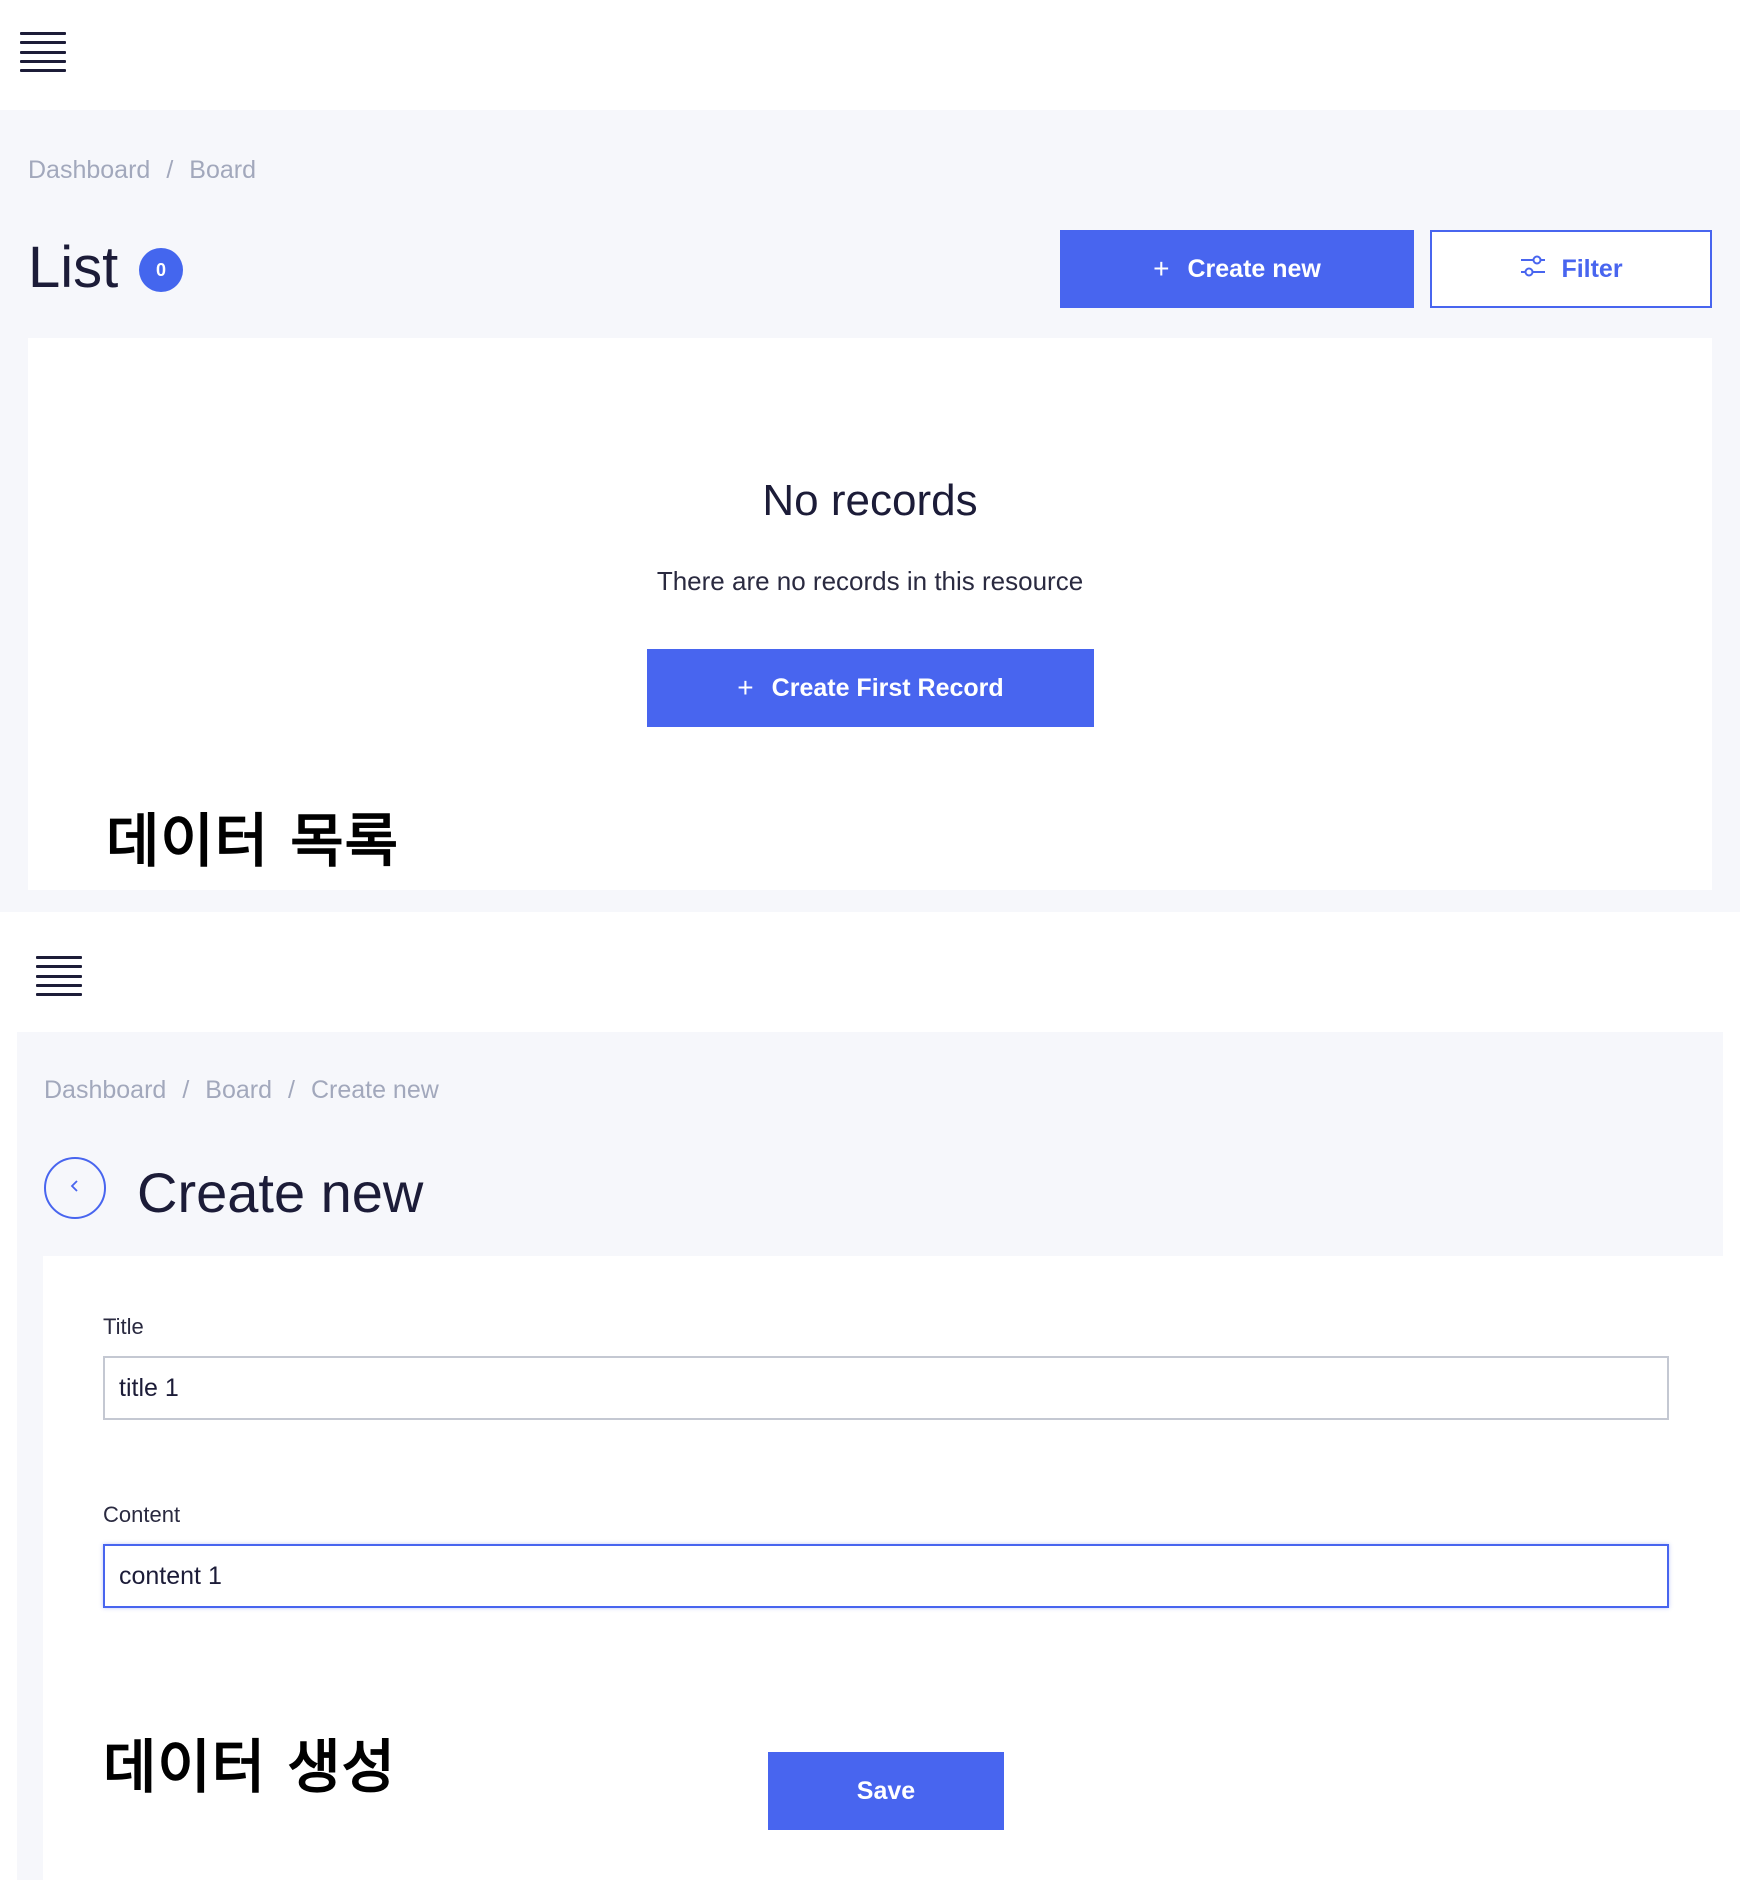 This screenshot has height=1880, width=1740. What do you see at coordinates (123, 1326) in the screenshot?
I see `title-field-label: Title` at bounding box center [123, 1326].